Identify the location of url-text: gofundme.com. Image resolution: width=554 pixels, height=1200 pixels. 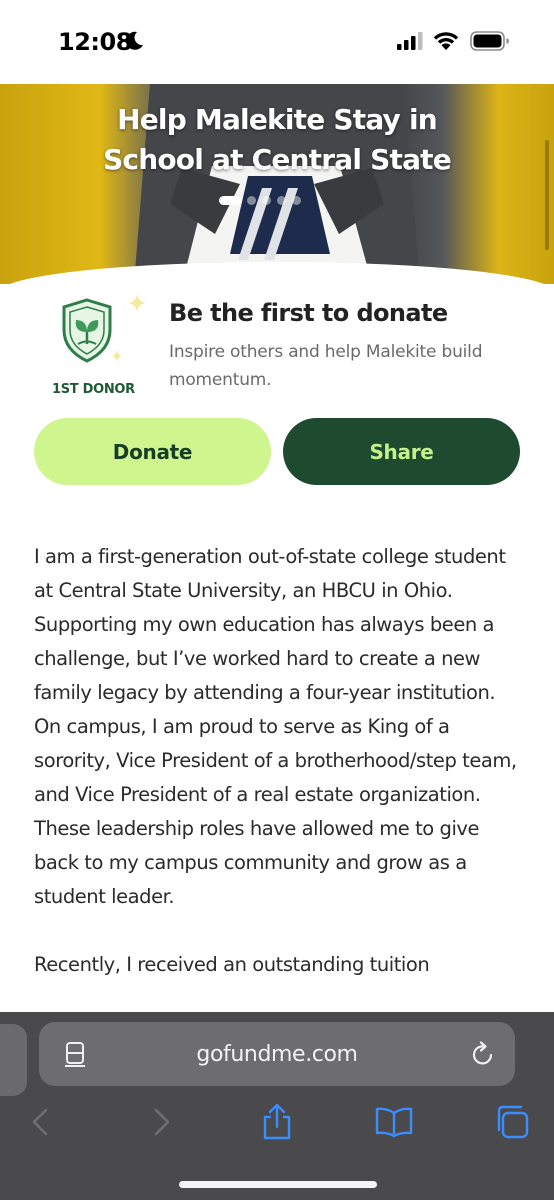
(277, 1054).